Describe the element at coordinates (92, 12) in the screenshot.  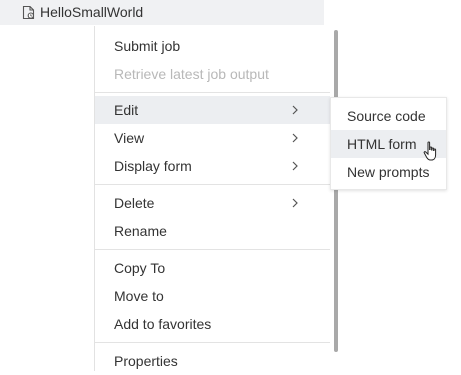
I see `tree-item-label: HelloSmallWorld` at that location.